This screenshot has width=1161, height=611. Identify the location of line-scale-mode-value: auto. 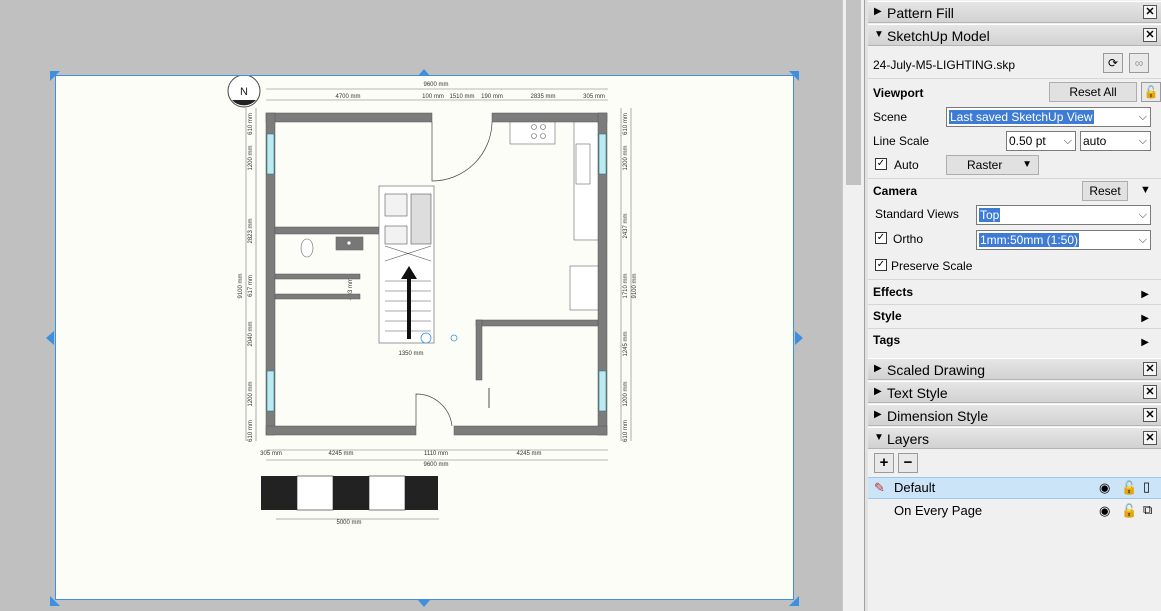
(1095, 141).